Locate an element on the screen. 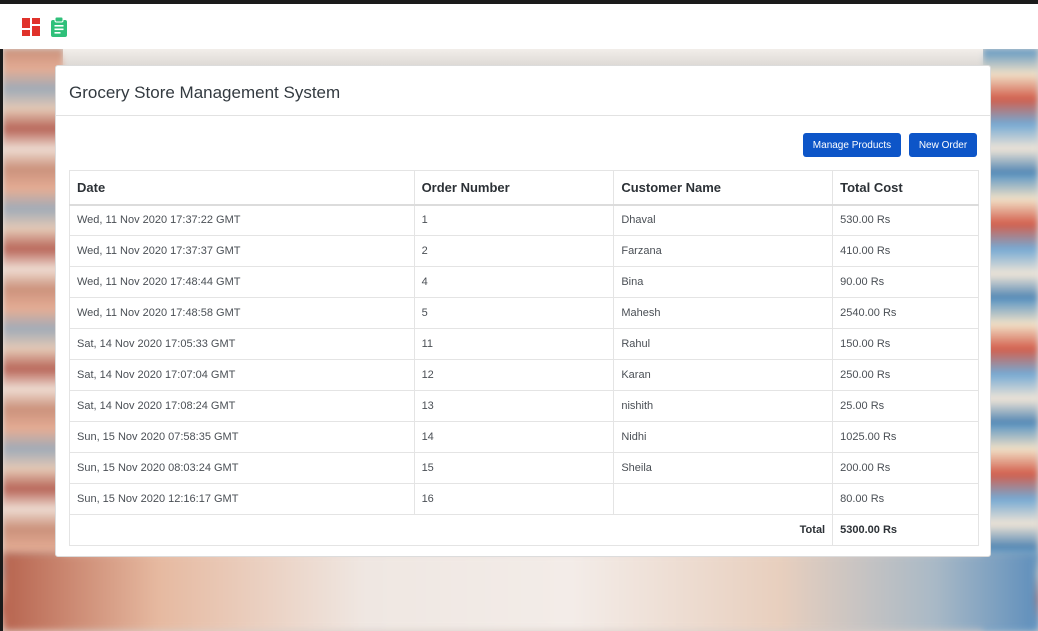 This screenshot has width=1038, height=631. aisle-floor-blur is located at coordinates (520, 592).